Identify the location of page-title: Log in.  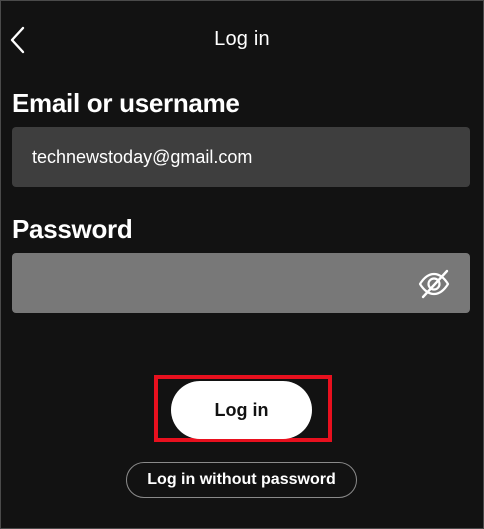
(242, 39).